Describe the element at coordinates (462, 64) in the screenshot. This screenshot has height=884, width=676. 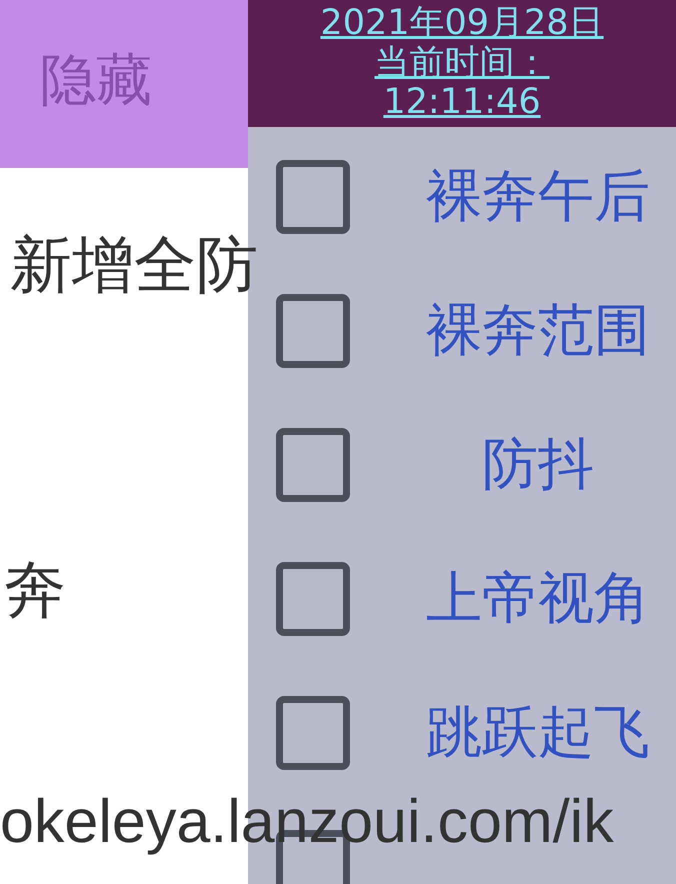
I see `time-label: 当前时间：` at that location.